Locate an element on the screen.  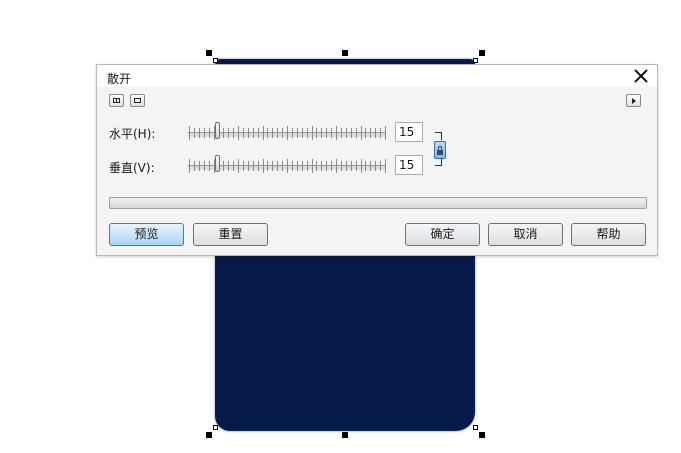
lock-icon-body is located at coordinates (440, 152).